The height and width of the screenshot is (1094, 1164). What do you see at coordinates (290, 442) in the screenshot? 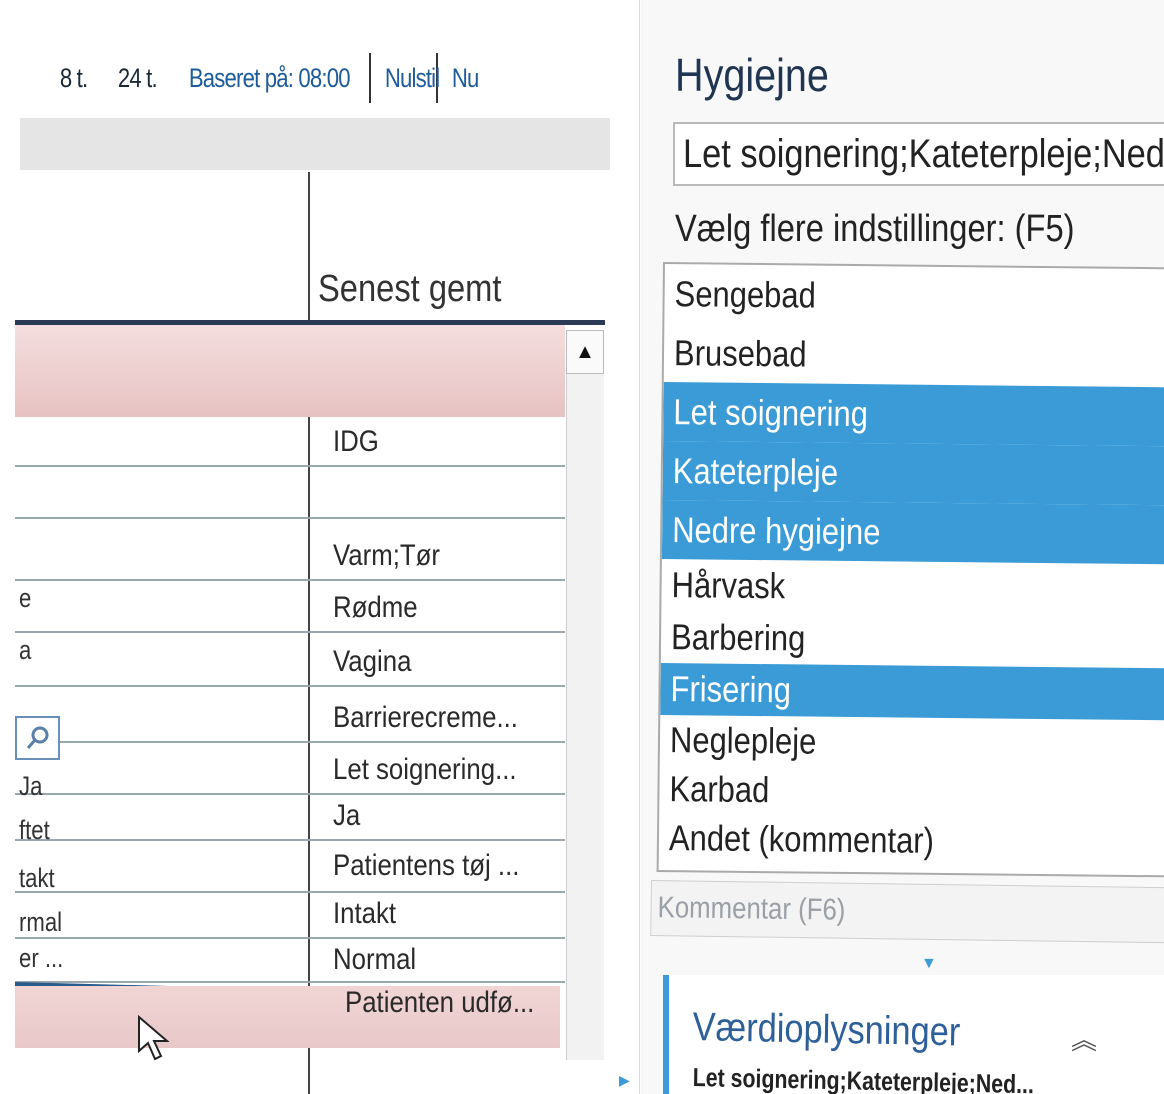
I see `table-row: IDG` at bounding box center [290, 442].